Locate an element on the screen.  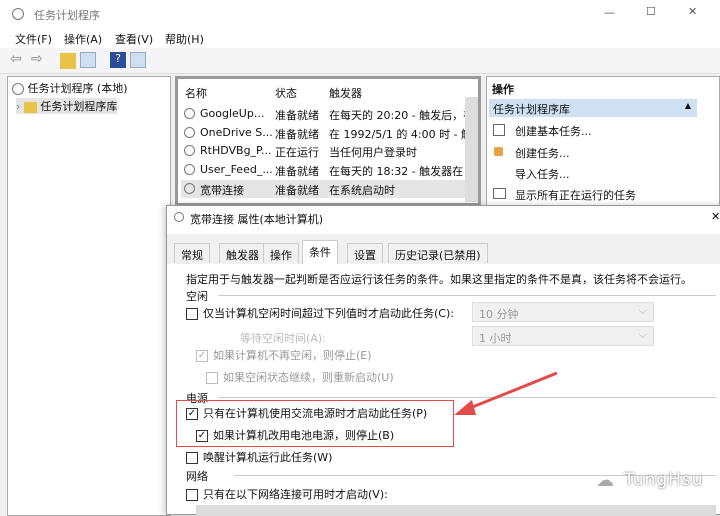
task-trigger: 当任何用户登录时 is located at coordinates (373, 153).